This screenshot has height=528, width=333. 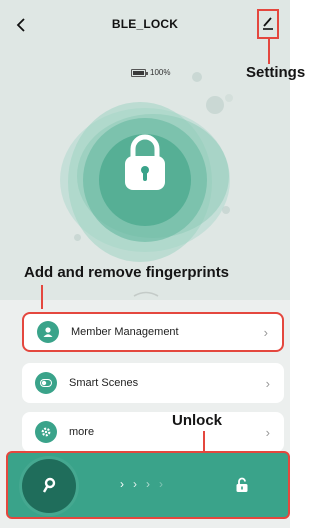 I want to click on padlock-icon, so click(x=145, y=163).